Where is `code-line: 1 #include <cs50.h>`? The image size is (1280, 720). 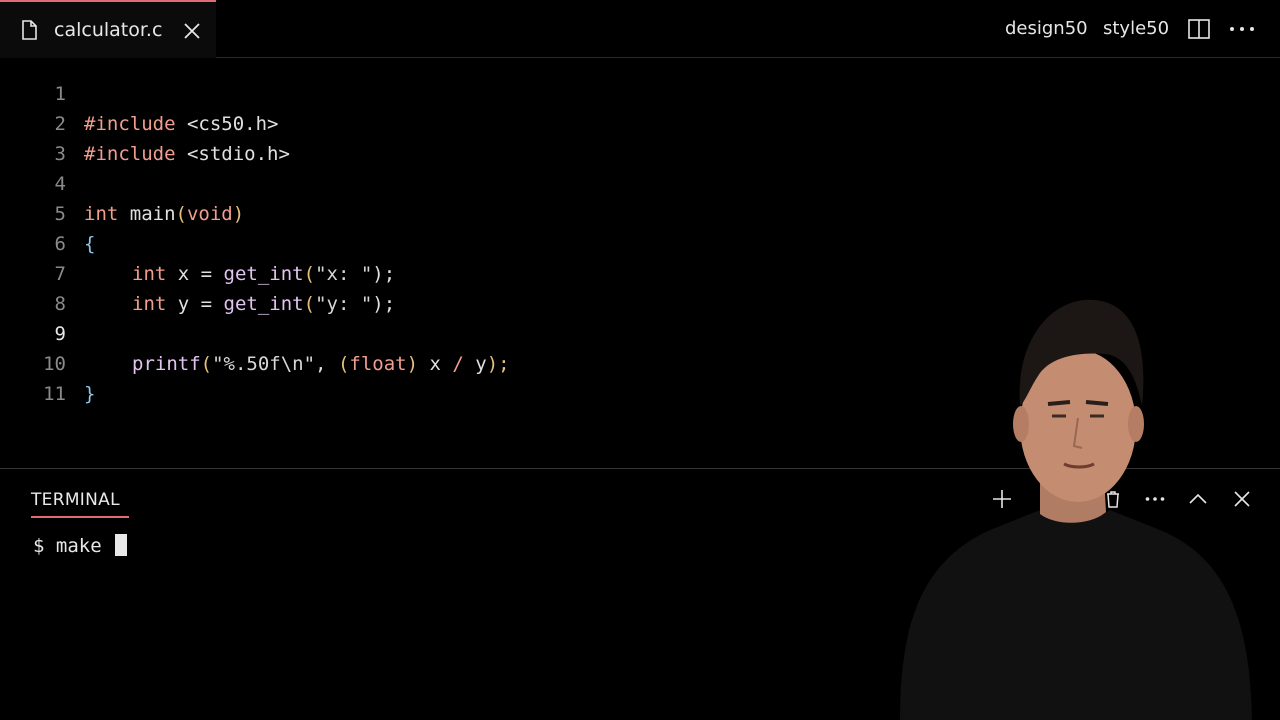 code-line: 1 #include <cs50.h> is located at coordinates (640, 92).